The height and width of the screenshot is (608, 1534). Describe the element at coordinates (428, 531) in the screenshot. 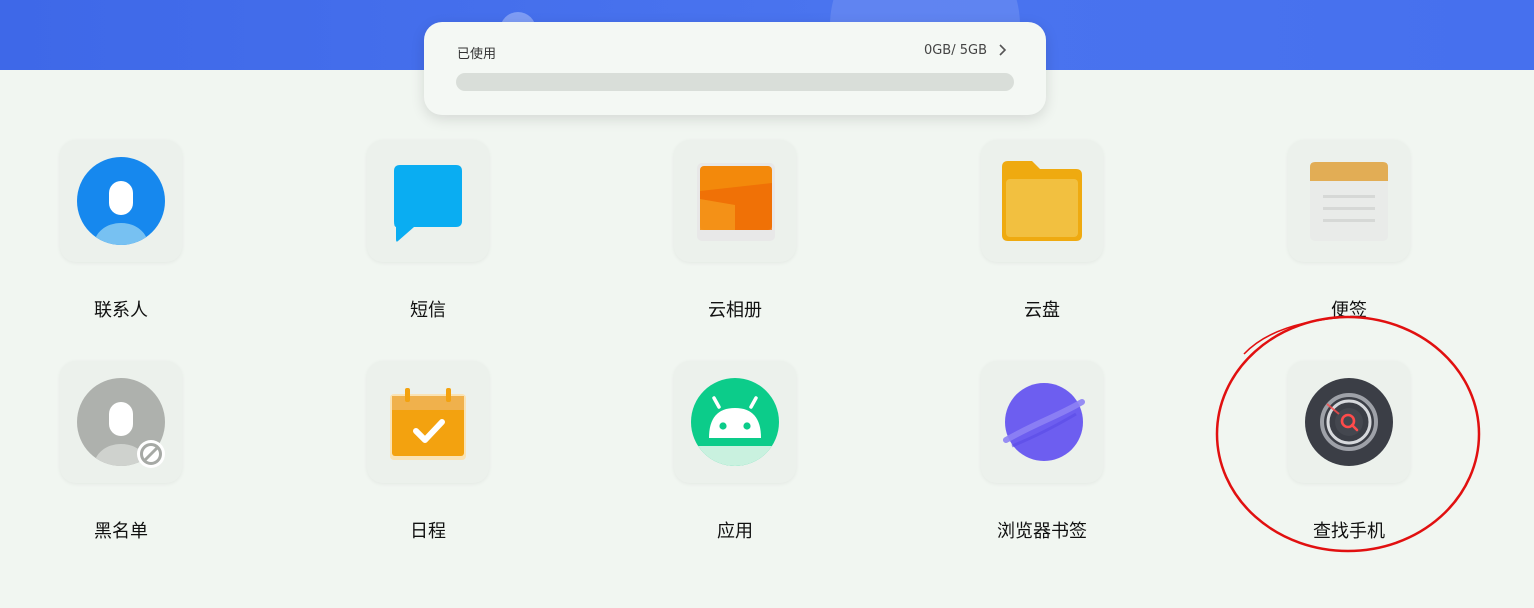

I see `app-label: 日程` at that location.